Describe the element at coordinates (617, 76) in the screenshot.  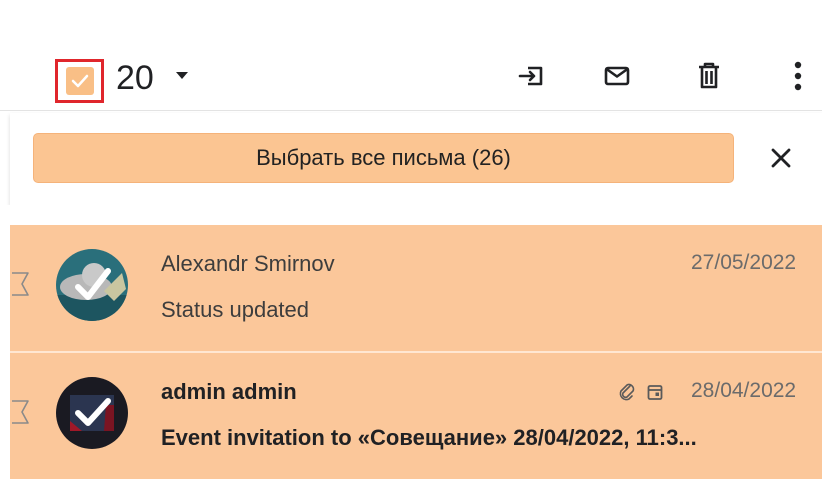
I see `envelope-icon` at that location.